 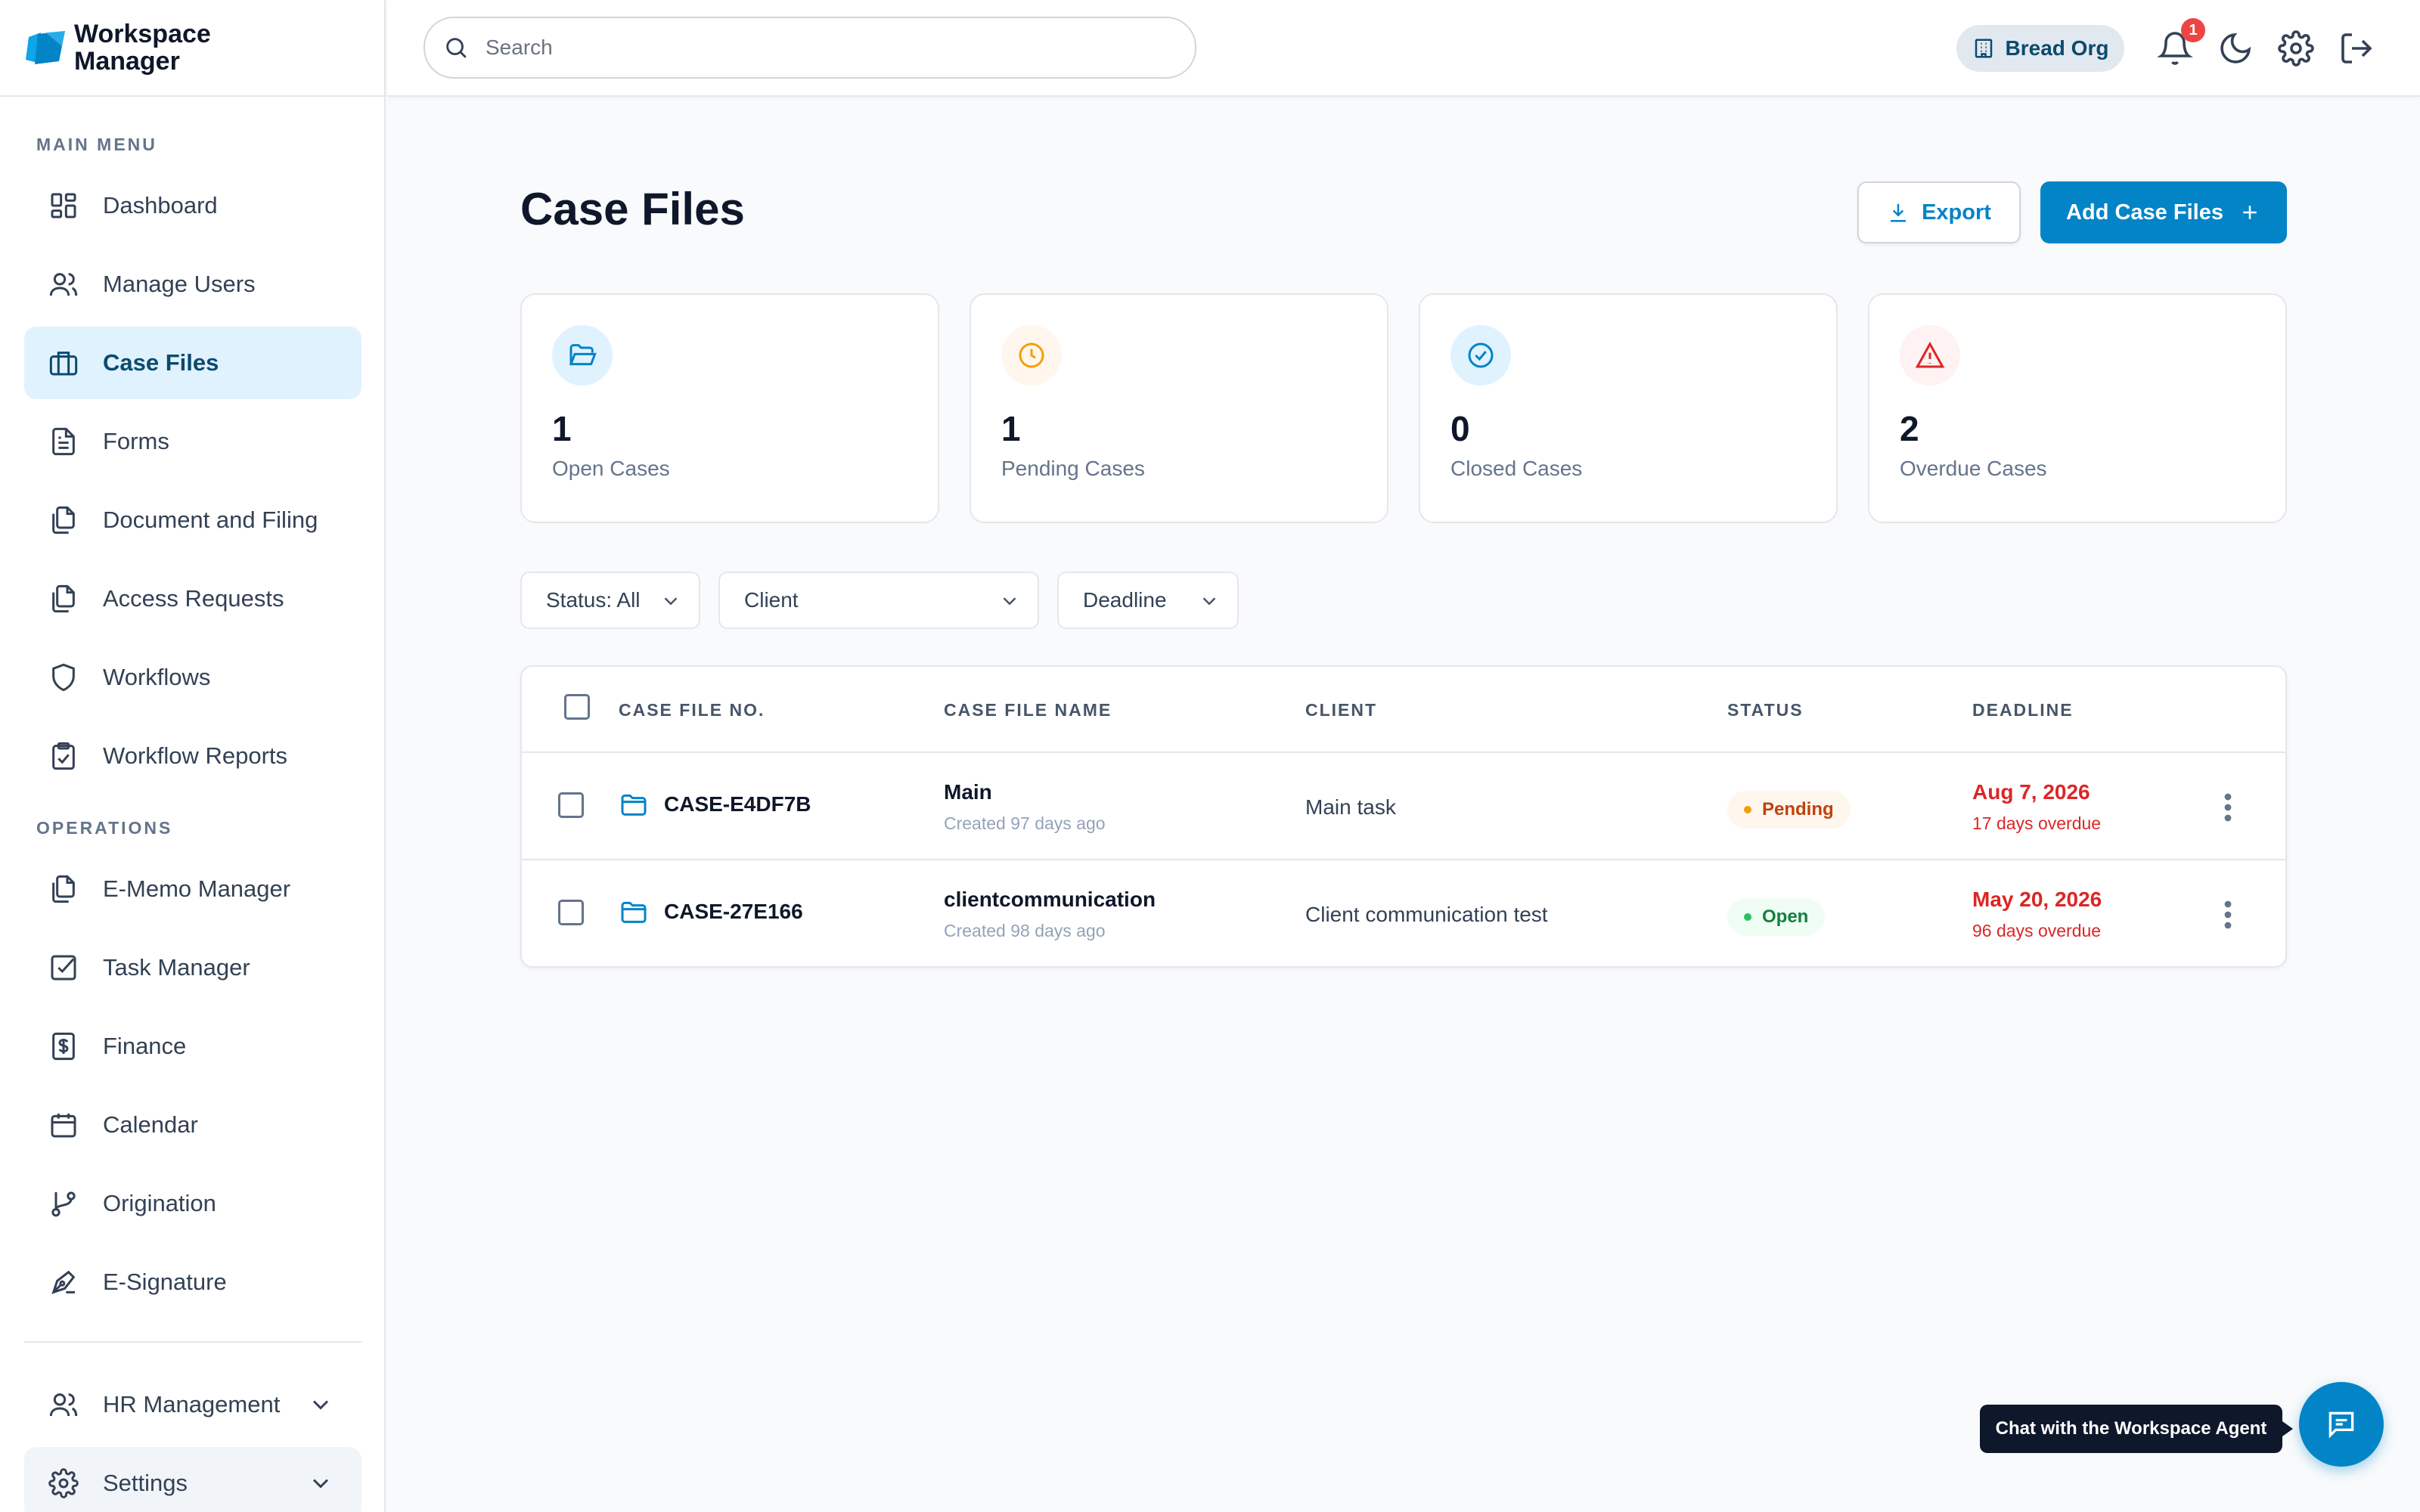 What do you see at coordinates (192, 1203) in the screenshot?
I see `sidebar-item-origination: Origination` at bounding box center [192, 1203].